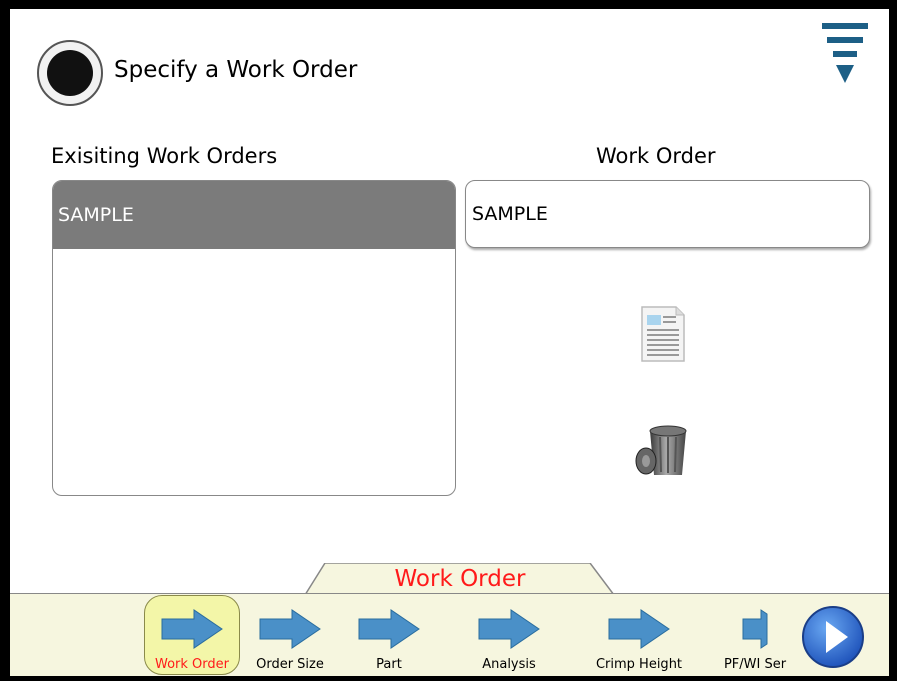  I want to click on step-work-order: Work Order, so click(192, 635).